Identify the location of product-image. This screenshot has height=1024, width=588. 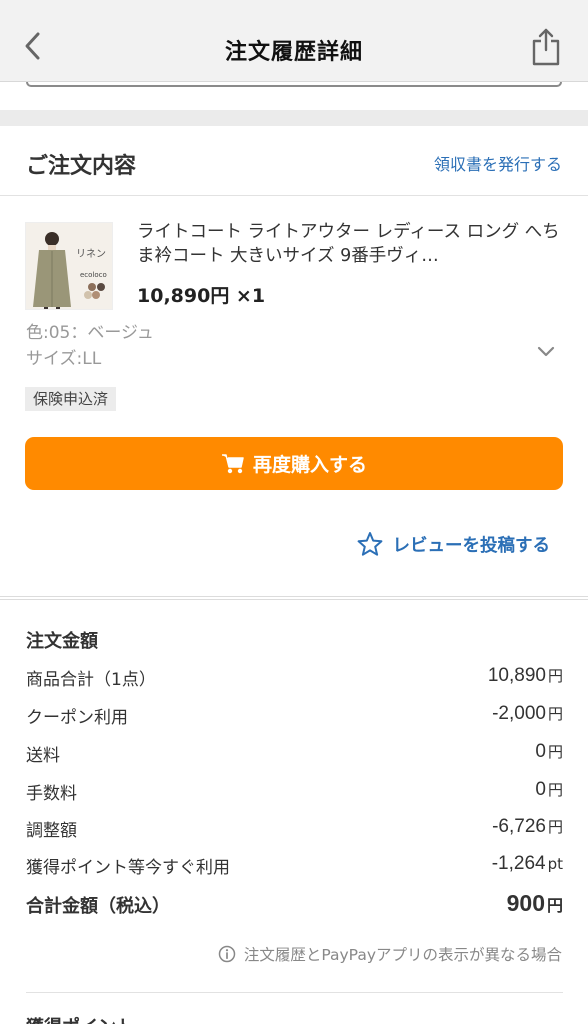
(69, 266).